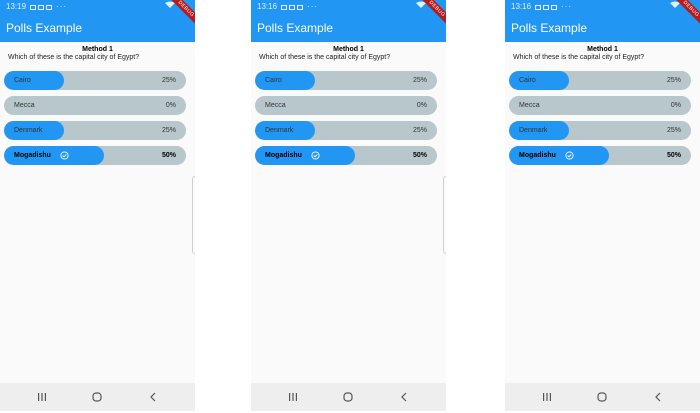 Image resolution: width=700 pixels, height=413 pixels. Describe the element at coordinates (16, 6) in the screenshot. I see `status-time: 13:19` at that location.